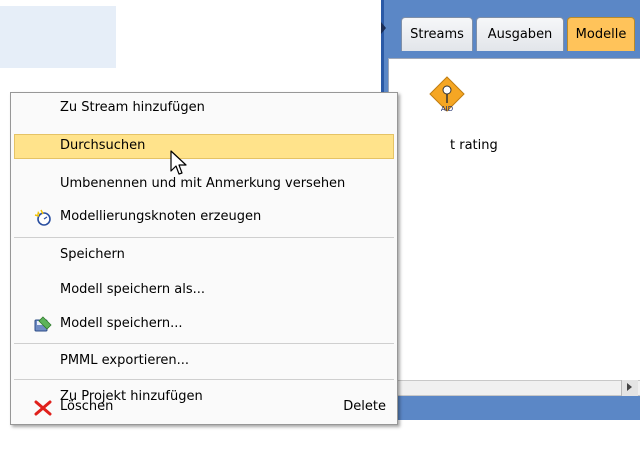 Image resolution: width=640 pixels, height=454 pixels. What do you see at coordinates (161, 216) in the screenshot?
I see `menu-item-label: Modellierungsknoten erzeugen` at bounding box center [161, 216].